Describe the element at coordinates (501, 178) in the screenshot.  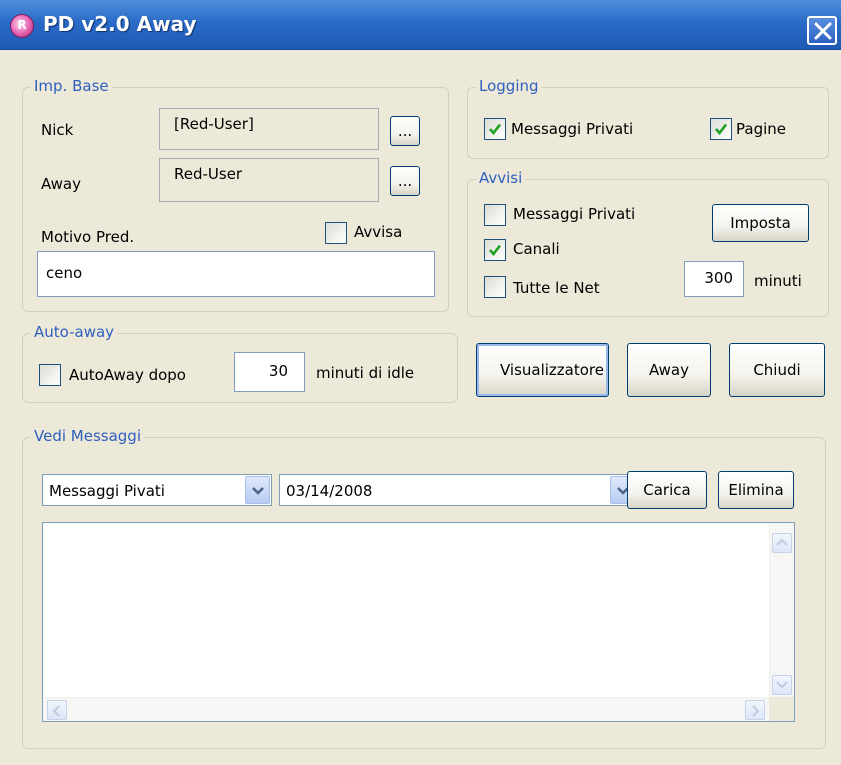
I see `avvisi-legend: Avvisi` at that location.